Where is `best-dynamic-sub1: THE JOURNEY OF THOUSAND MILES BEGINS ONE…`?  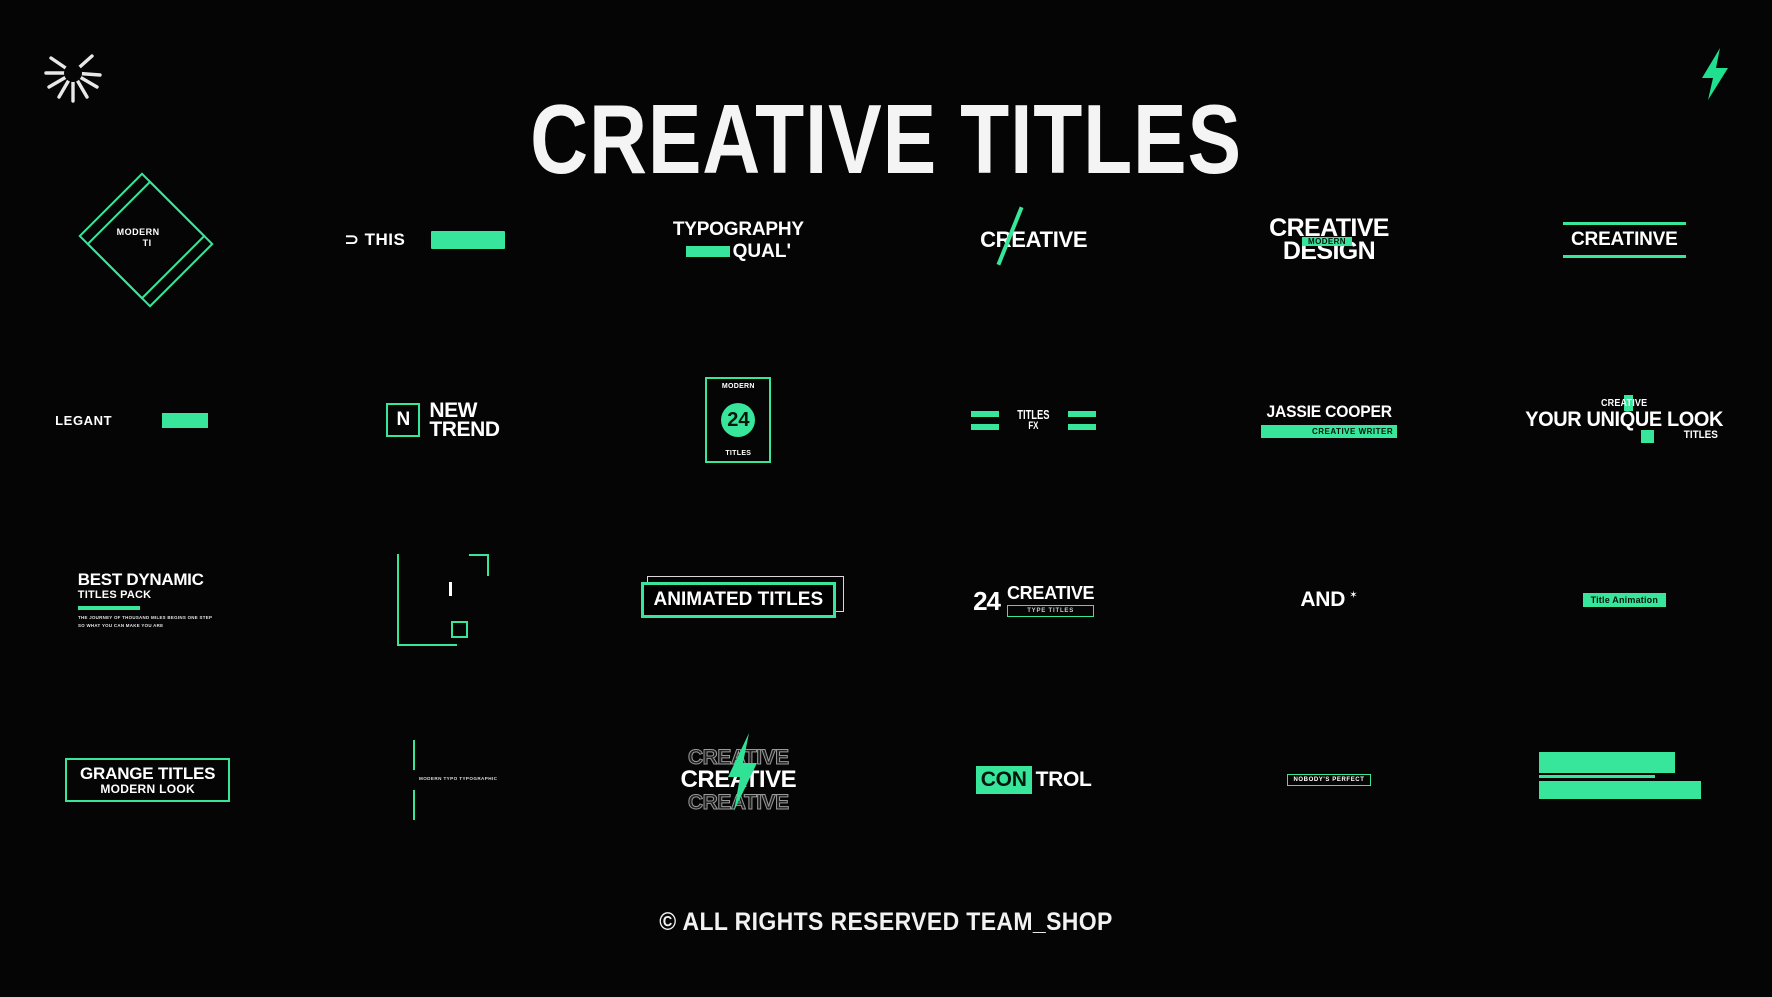
best-dynamic-sub1: THE JOURNEY OF THOUSAND MILES BEGINS ONE… is located at coordinates (144, 617).